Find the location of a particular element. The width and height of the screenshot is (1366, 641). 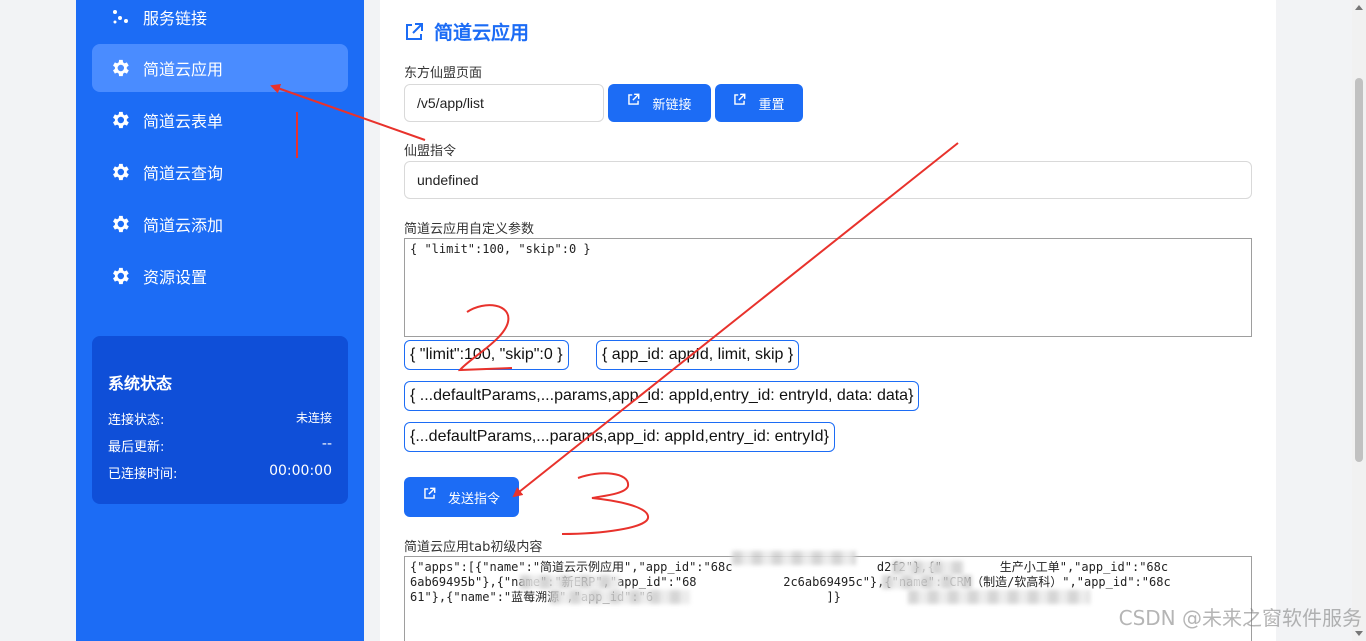

status-key: 已连接时间: is located at coordinates (143, 474).